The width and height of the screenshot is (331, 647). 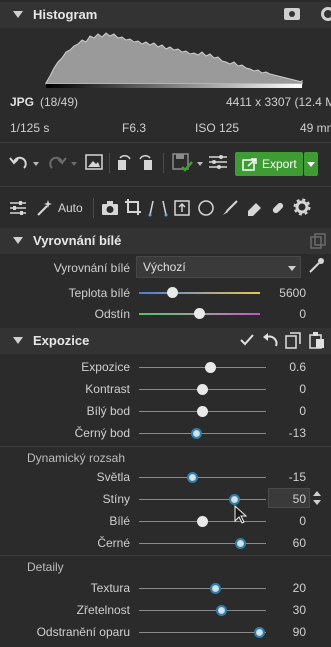 What do you see at coordinates (165, 341) in the screenshot?
I see `exposure-header: Expozice` at bounding box center [165, 341].